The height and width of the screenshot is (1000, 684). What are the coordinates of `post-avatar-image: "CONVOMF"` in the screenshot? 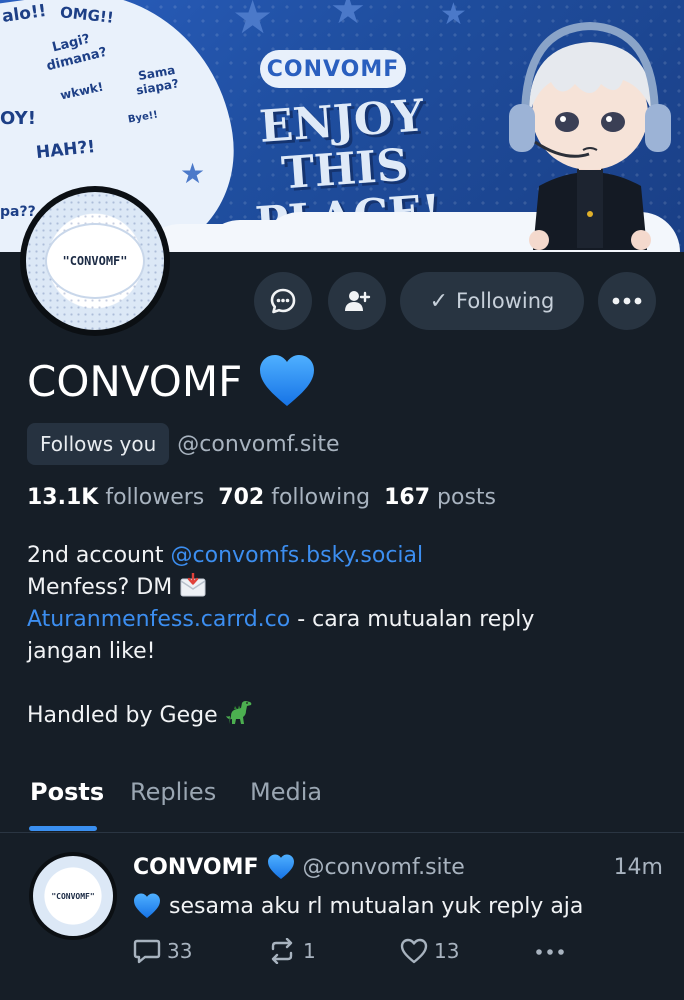 It's located at (73, 896).